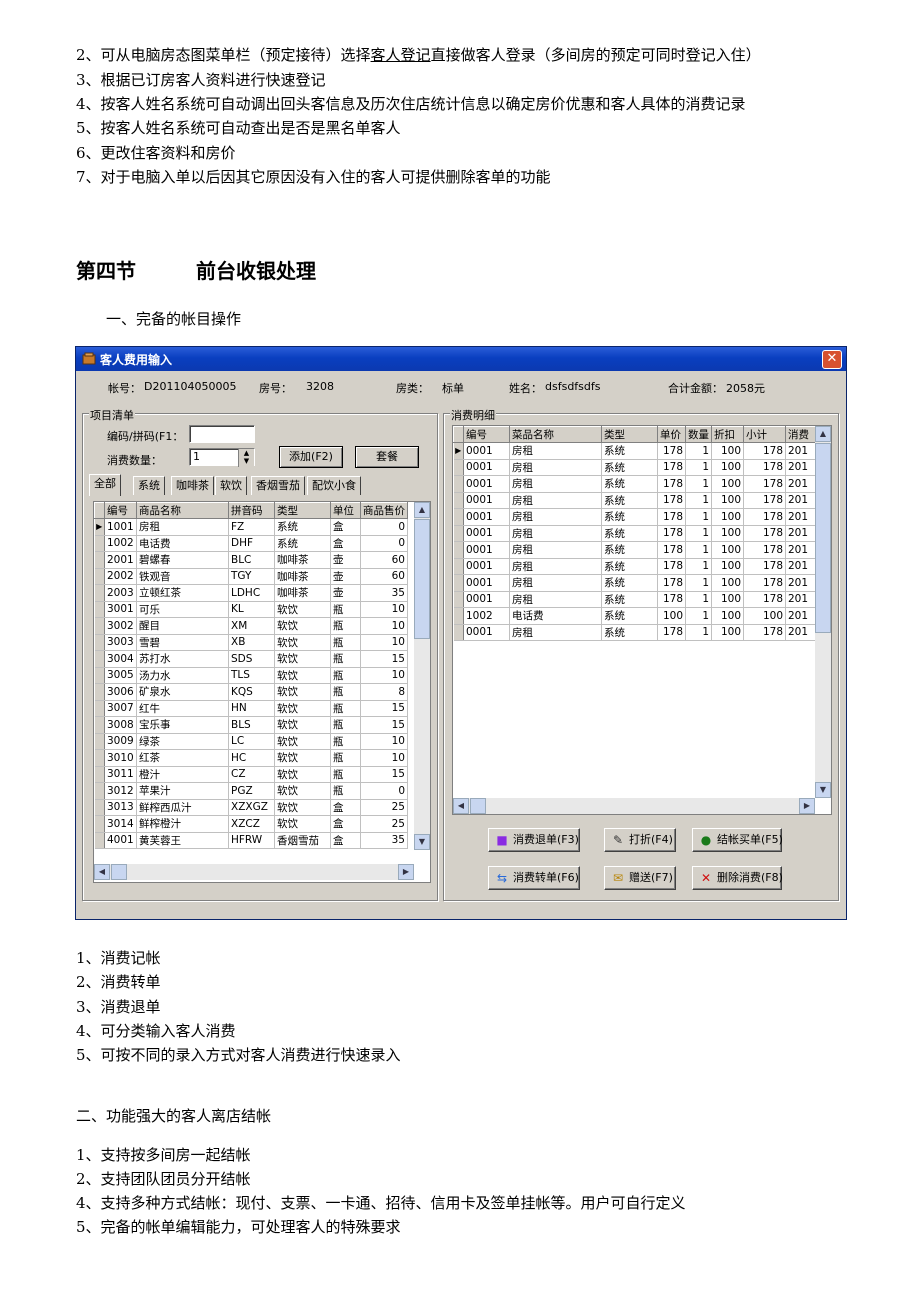 This screenshot has width=920, height=1302. I want to click on close-button: ✕, so click(832, 359).